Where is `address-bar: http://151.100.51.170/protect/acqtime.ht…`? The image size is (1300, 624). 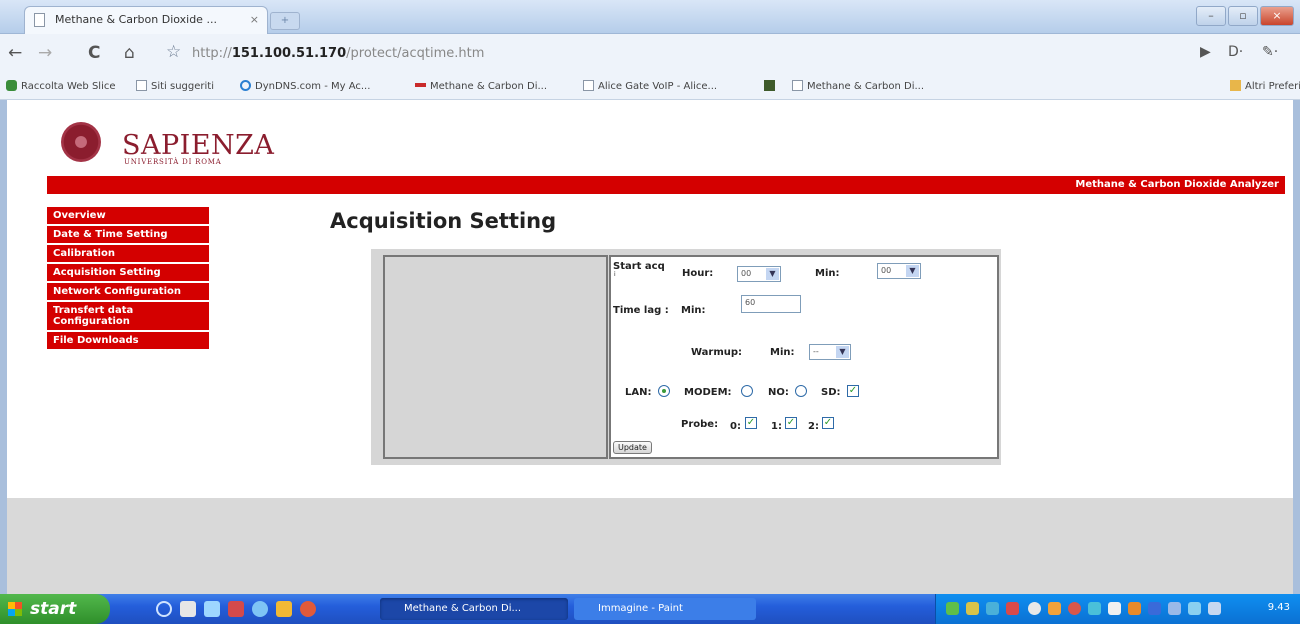
address-bar: http://151.100.51.170/protect/acqtime.ht… is located at coordinates (338, 54).